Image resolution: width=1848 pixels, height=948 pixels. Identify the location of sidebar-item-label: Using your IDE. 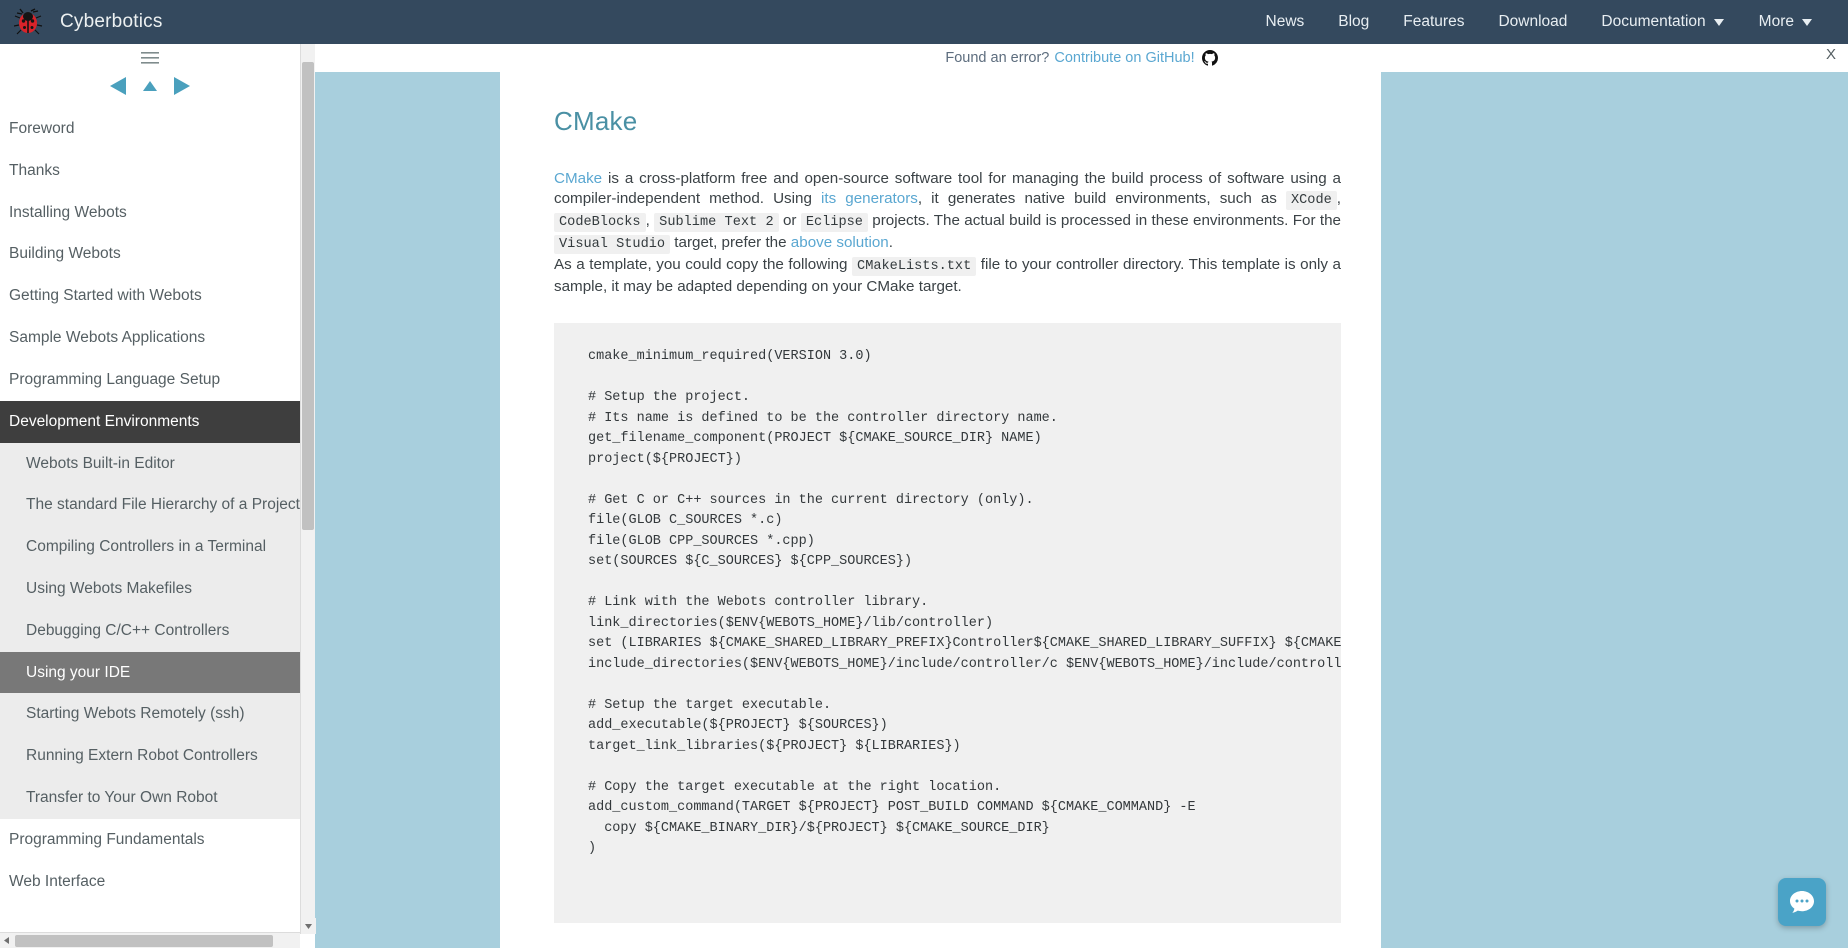
(78, 672).